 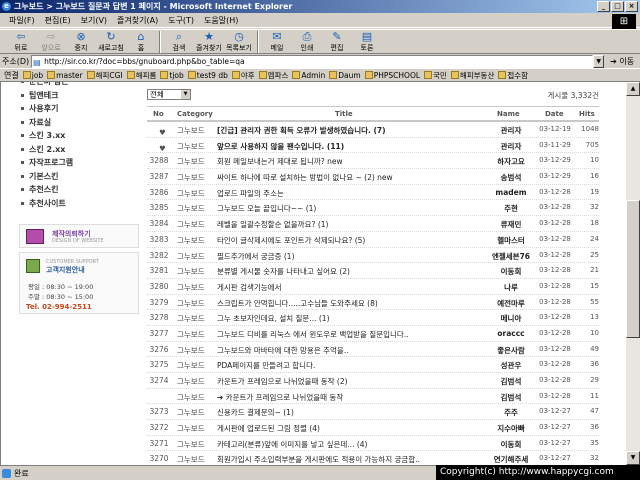 I want to click on row-title: 회원가입시 주소입력부분을 게시판에도 적용이 가능하지 궁금합.., so click(x=347, y=459).